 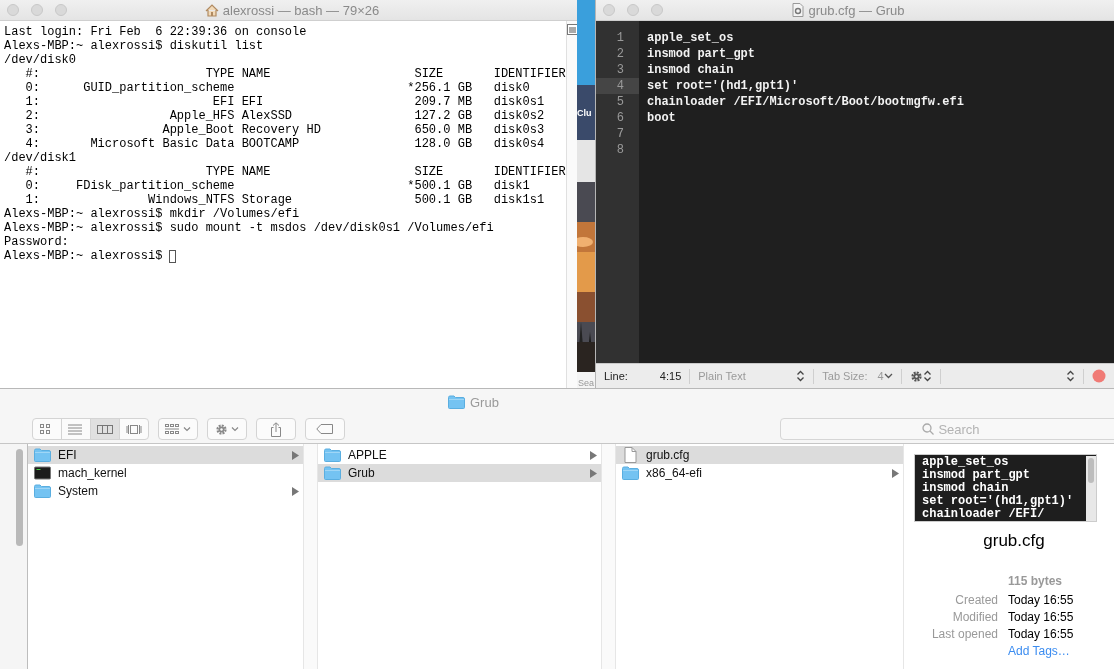 I want to click on terminal-line: 0: GUID_partition_scheme *256.1 GB disk0, so click(x=277, y=88).